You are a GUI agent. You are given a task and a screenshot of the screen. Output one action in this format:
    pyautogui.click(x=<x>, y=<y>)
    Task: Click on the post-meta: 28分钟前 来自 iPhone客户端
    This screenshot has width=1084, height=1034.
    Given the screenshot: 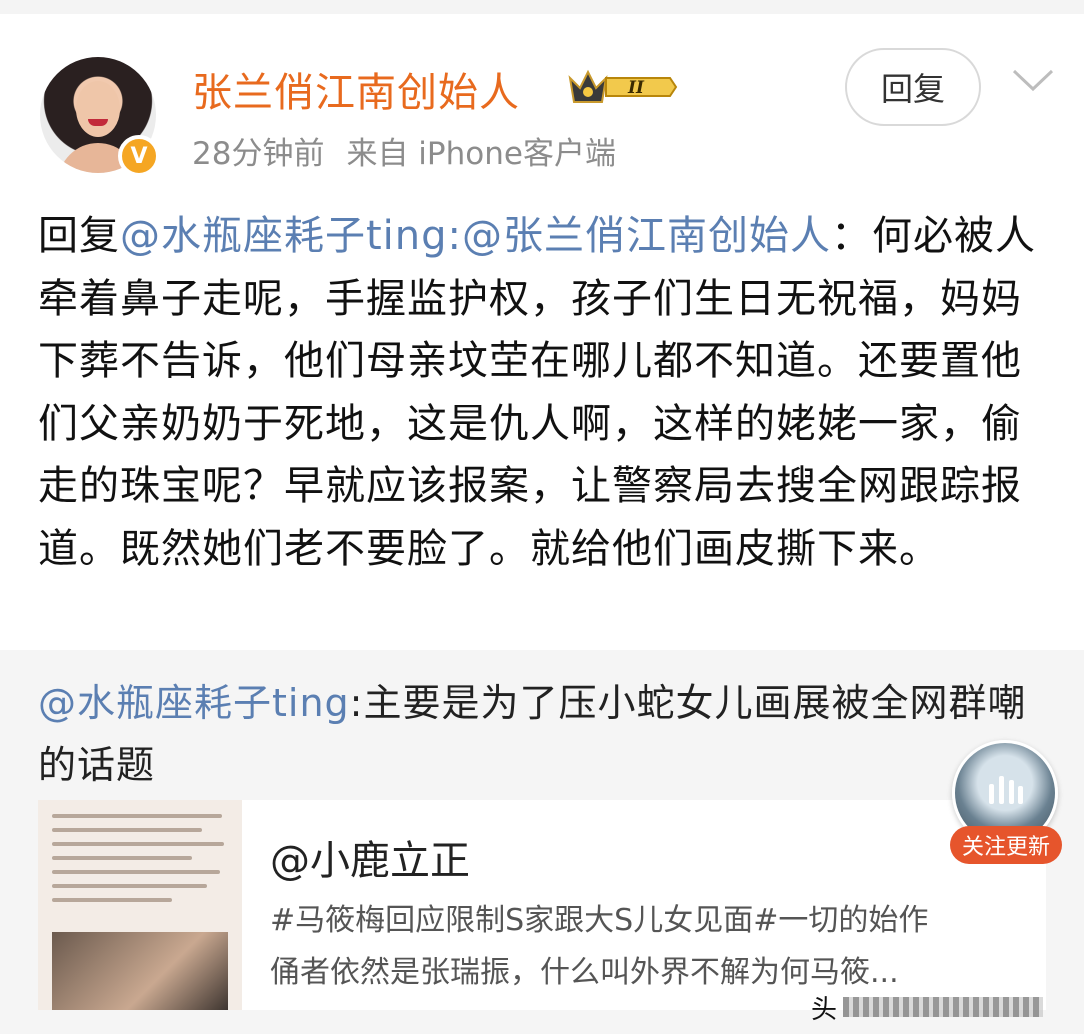 What is the action you would take?
    pyautogui.click(x=404, y=150)
    